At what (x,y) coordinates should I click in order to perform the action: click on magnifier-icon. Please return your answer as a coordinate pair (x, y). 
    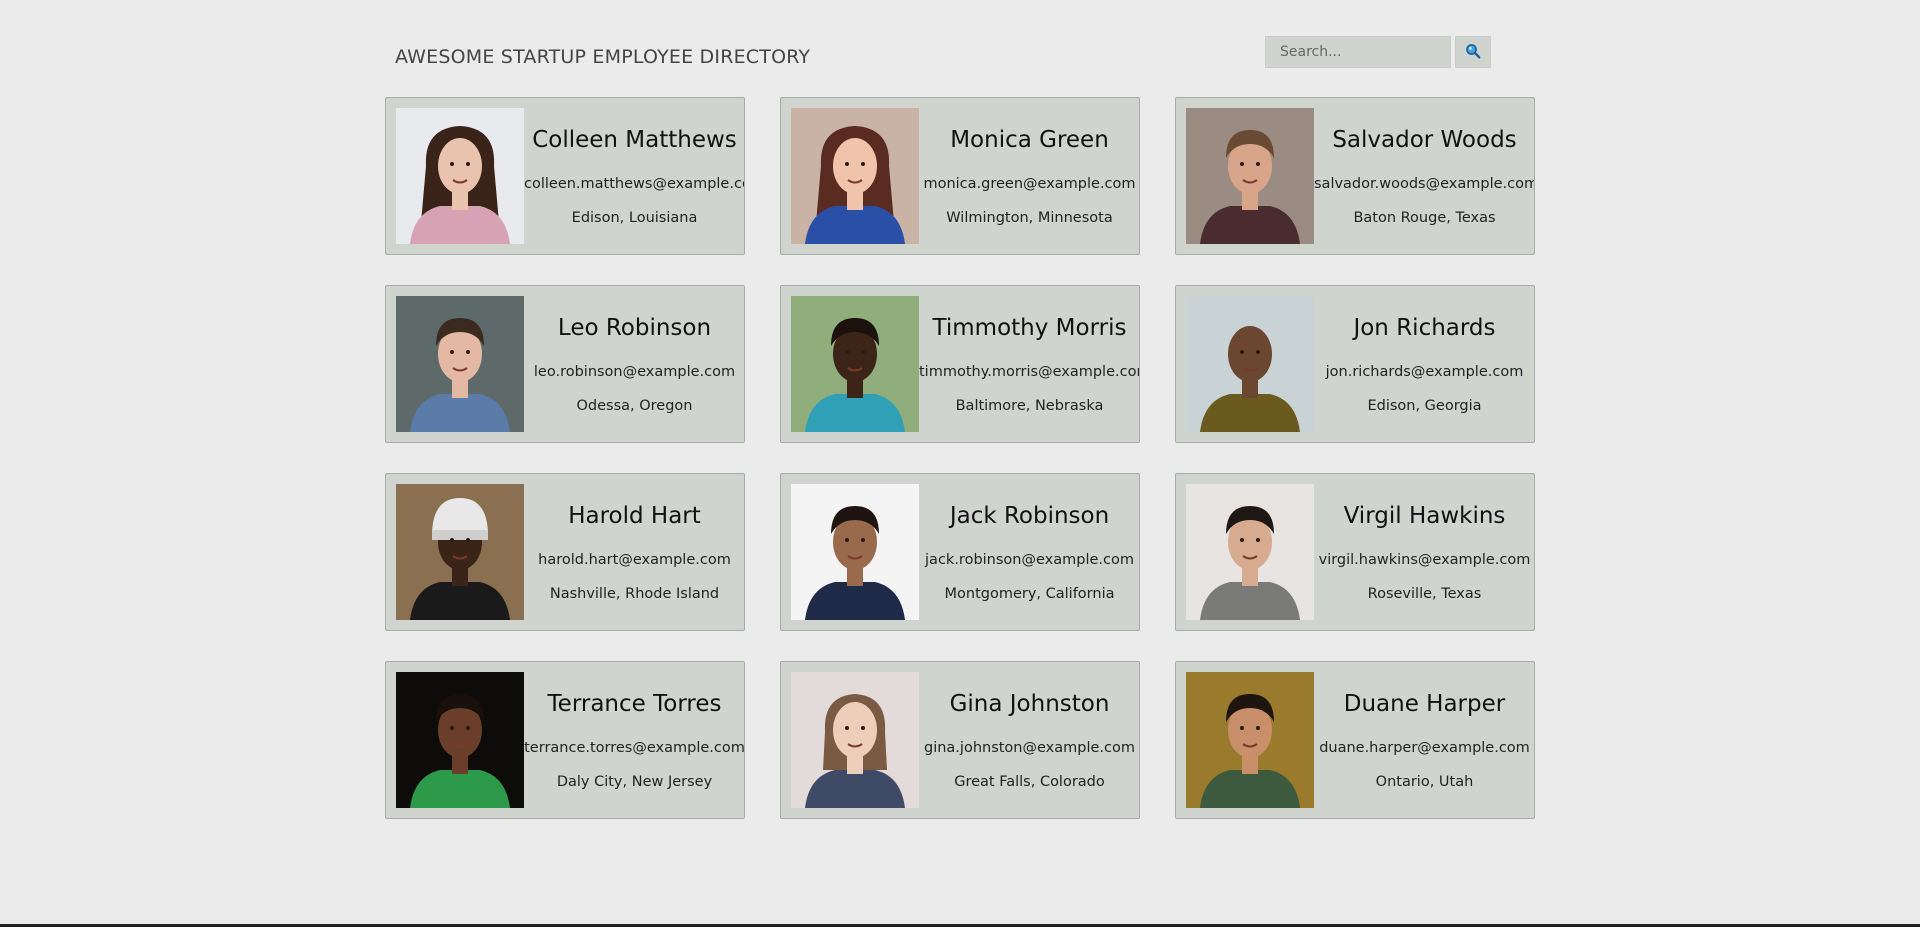
    Looking at the image, I should click on (1473, 52).